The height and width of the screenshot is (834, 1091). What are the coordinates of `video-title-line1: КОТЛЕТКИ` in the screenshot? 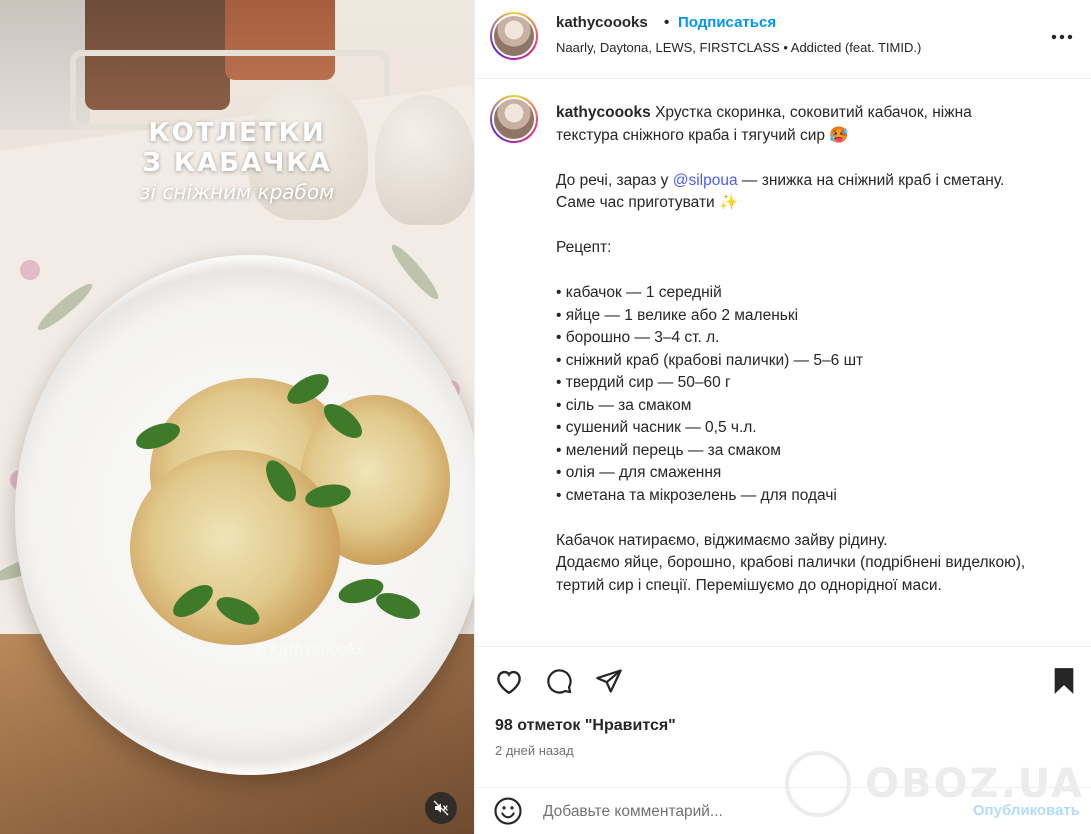 It's located at (237, 133).